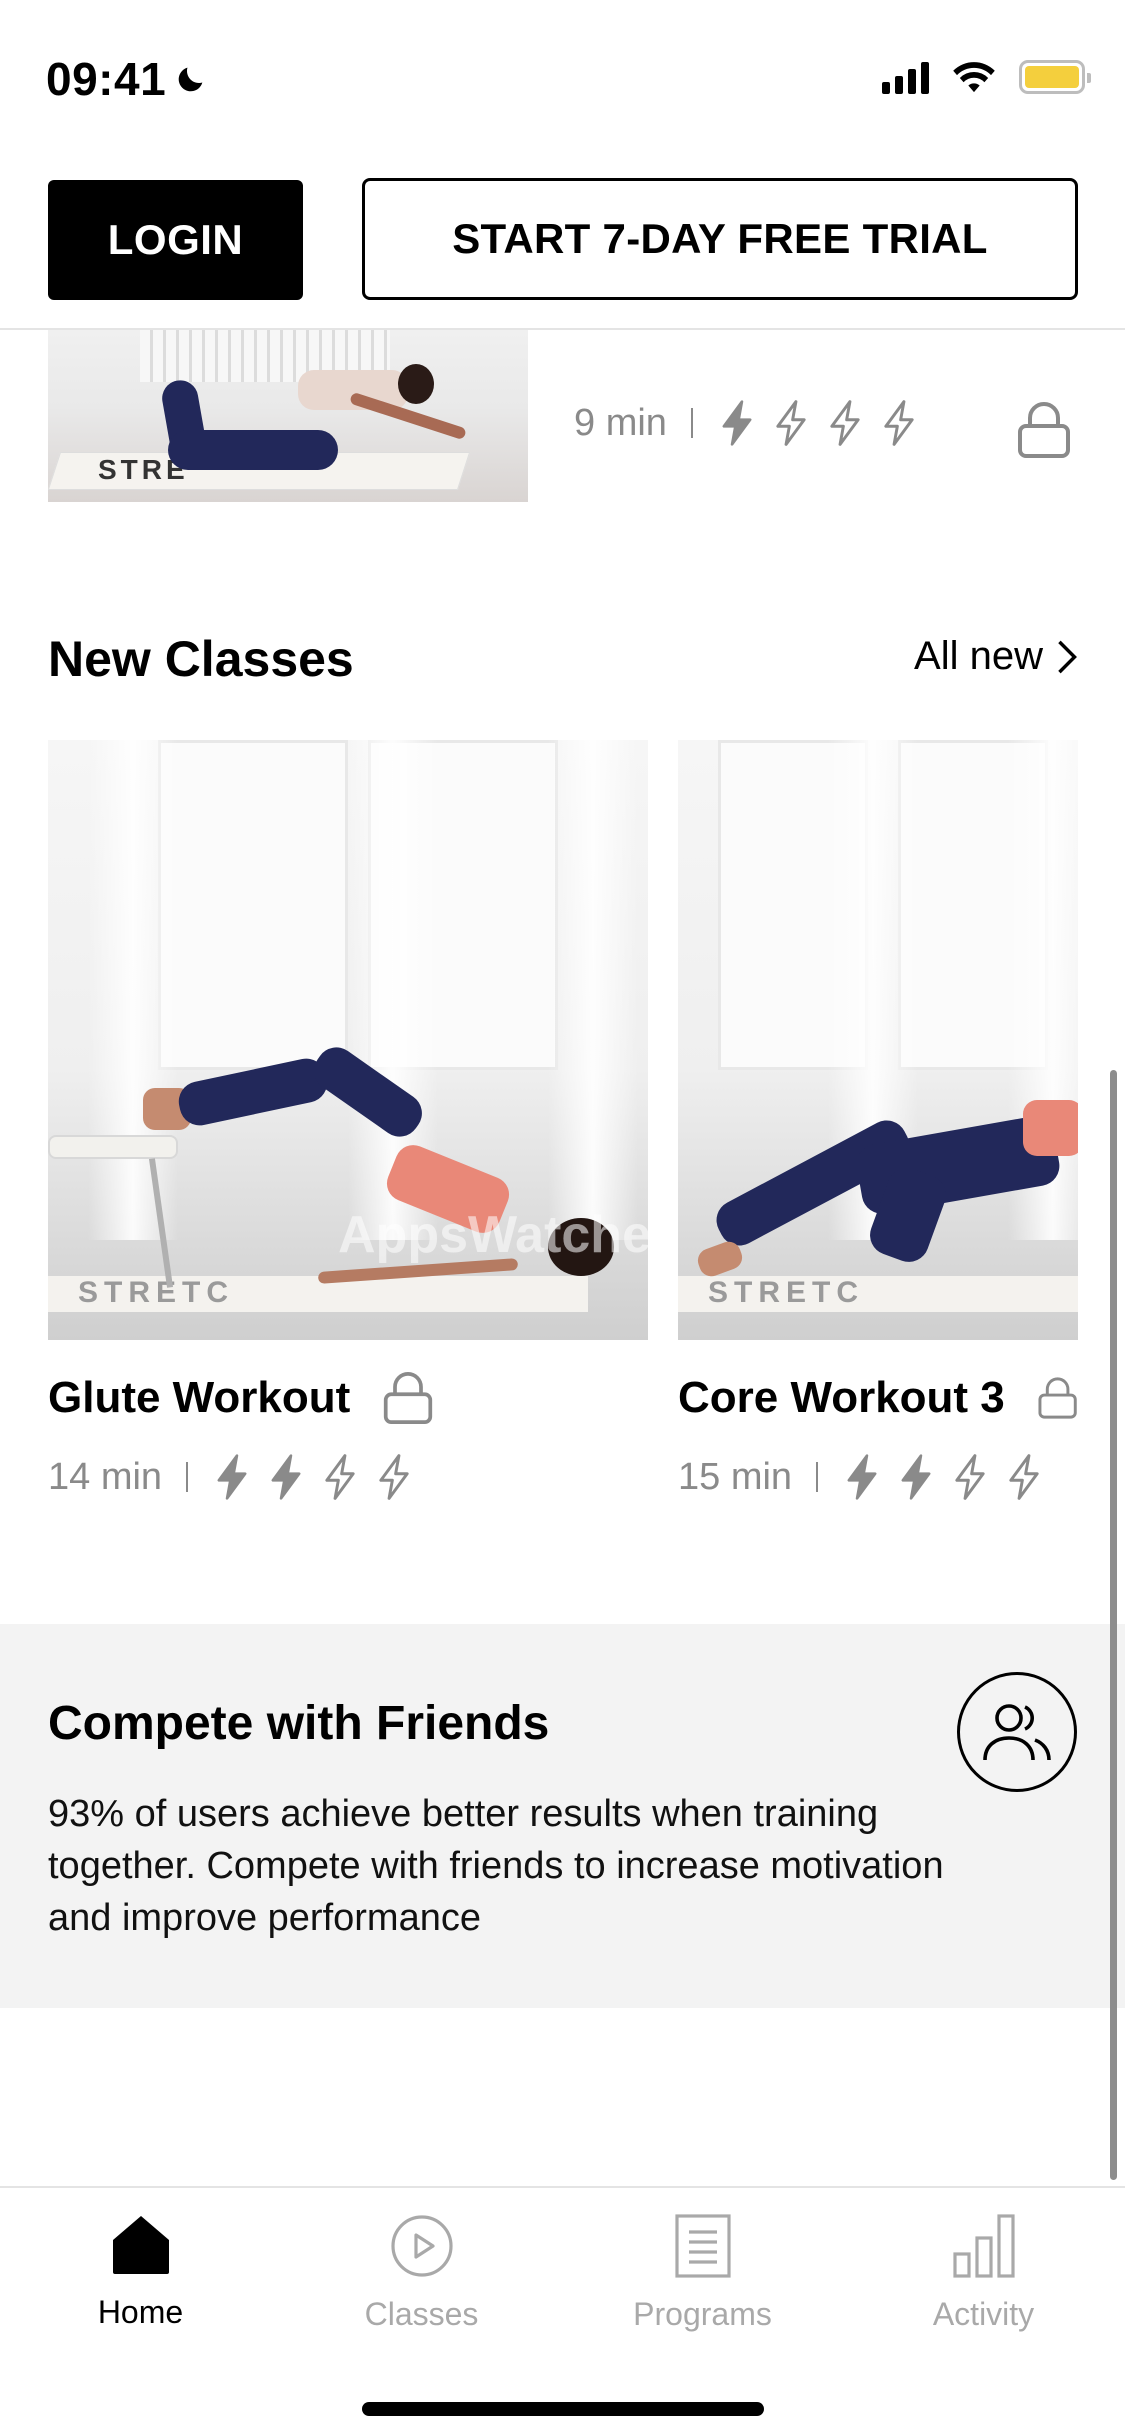  Describe the element at coordinates (199, 1397) in the screenshot. I see `class-title: Glute Workout` at that location.